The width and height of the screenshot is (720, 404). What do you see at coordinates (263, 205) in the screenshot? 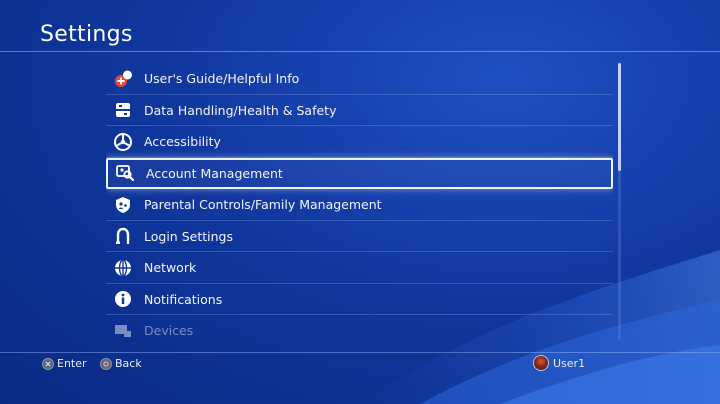
I see `menu-item-label: Parental Controls/Family Management` at bounding box center [263, 205].